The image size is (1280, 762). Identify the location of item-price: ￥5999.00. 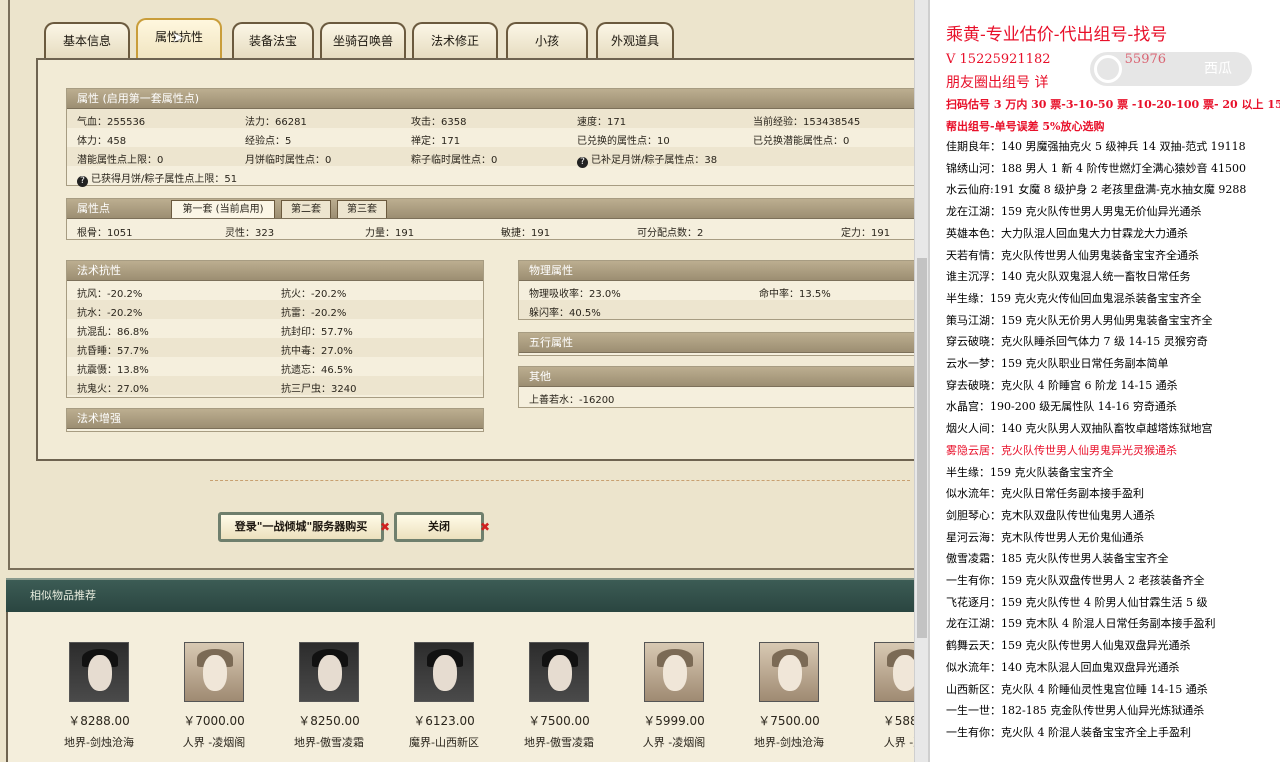
(674, 721).